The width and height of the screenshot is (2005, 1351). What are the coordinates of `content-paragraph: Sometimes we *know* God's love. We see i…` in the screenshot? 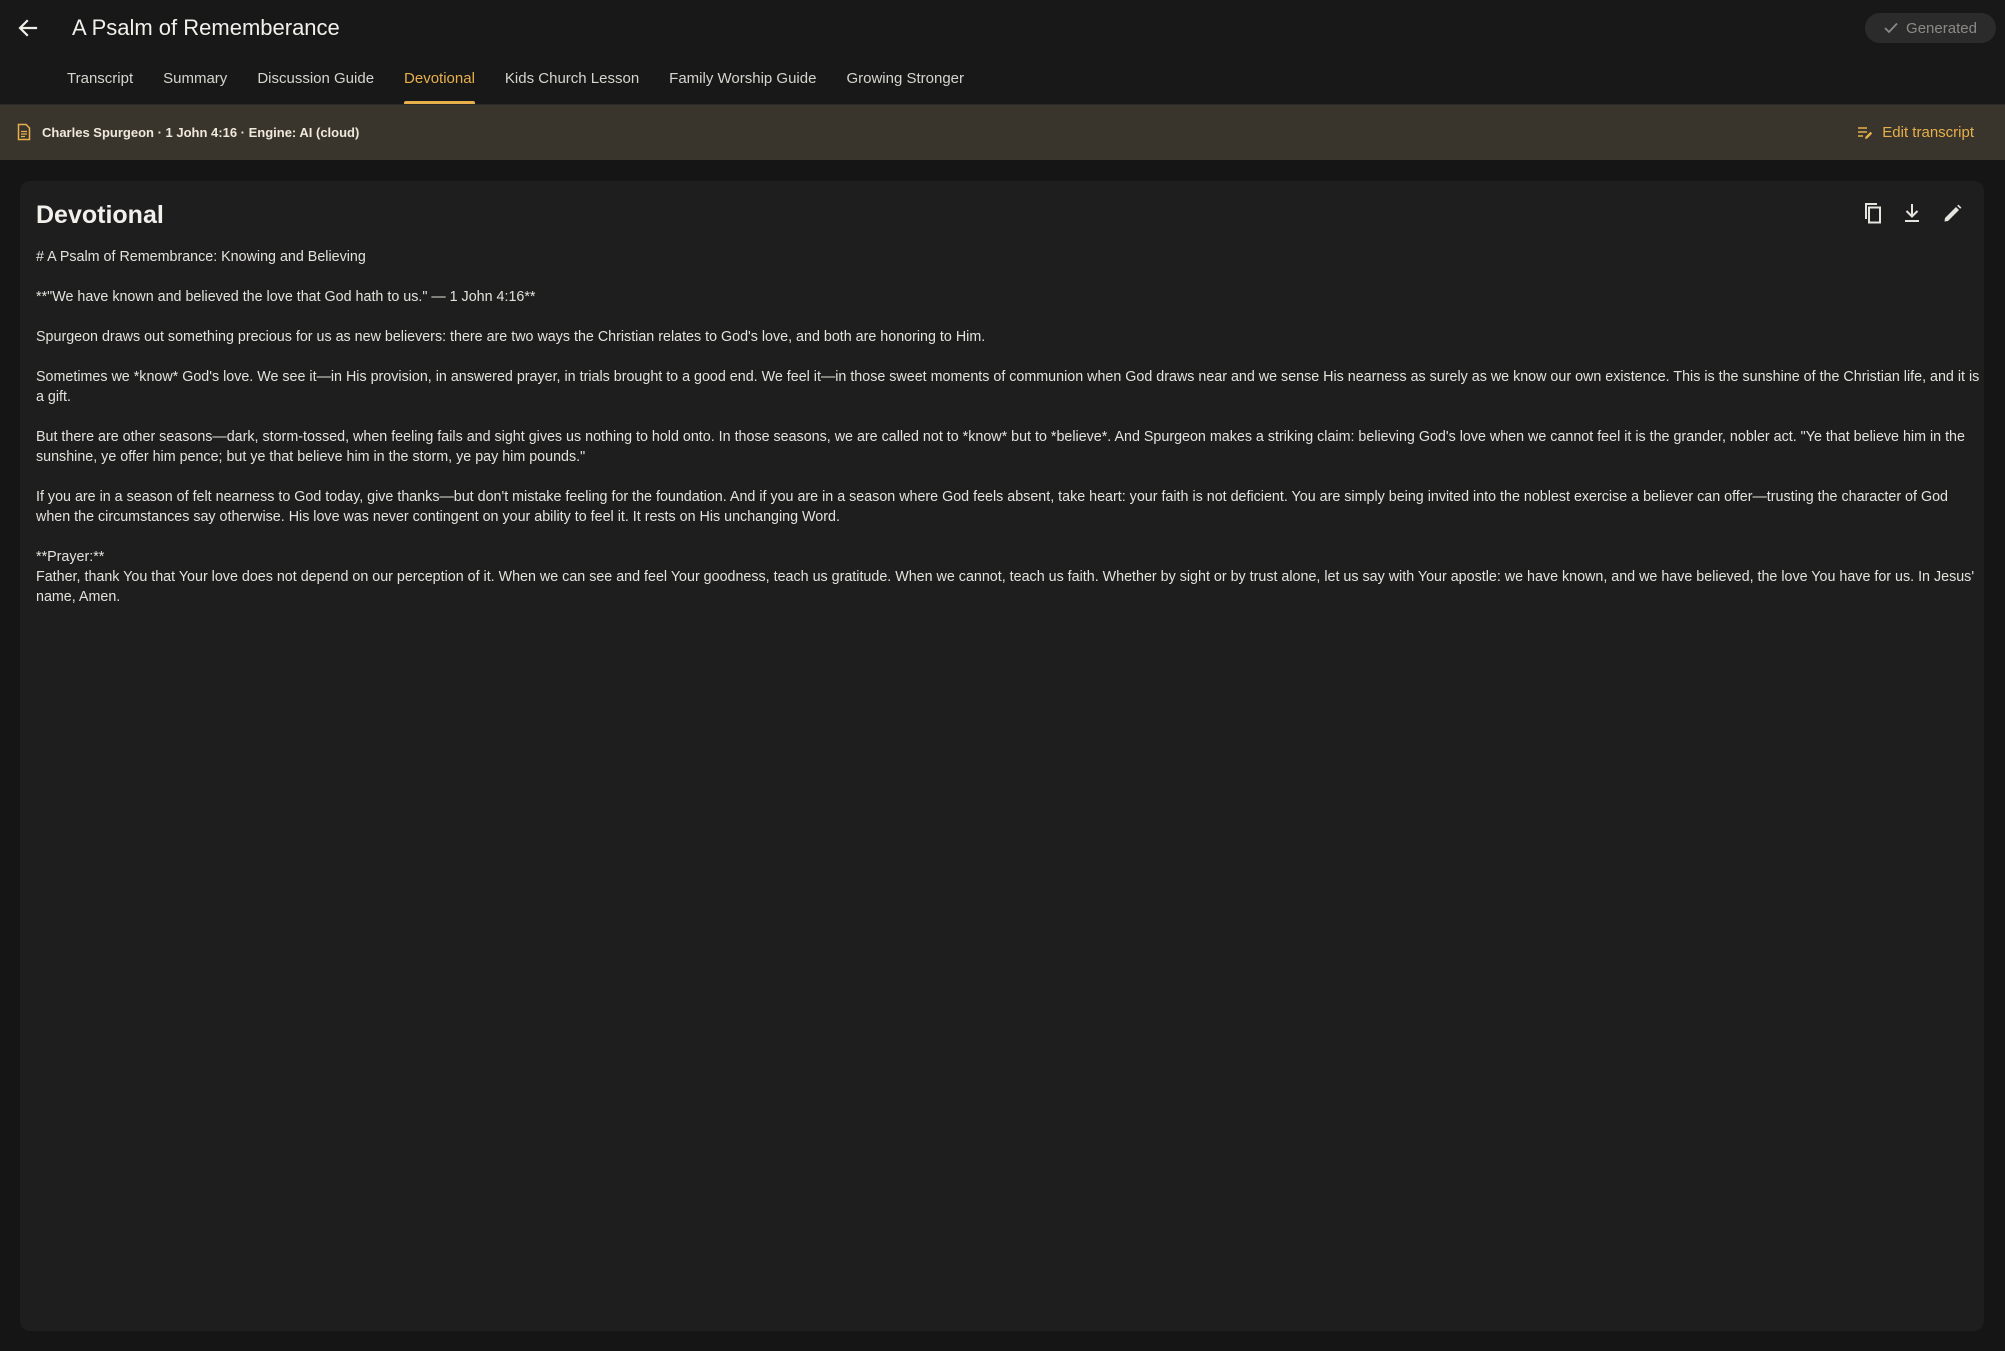 It's located at (1008, 387).